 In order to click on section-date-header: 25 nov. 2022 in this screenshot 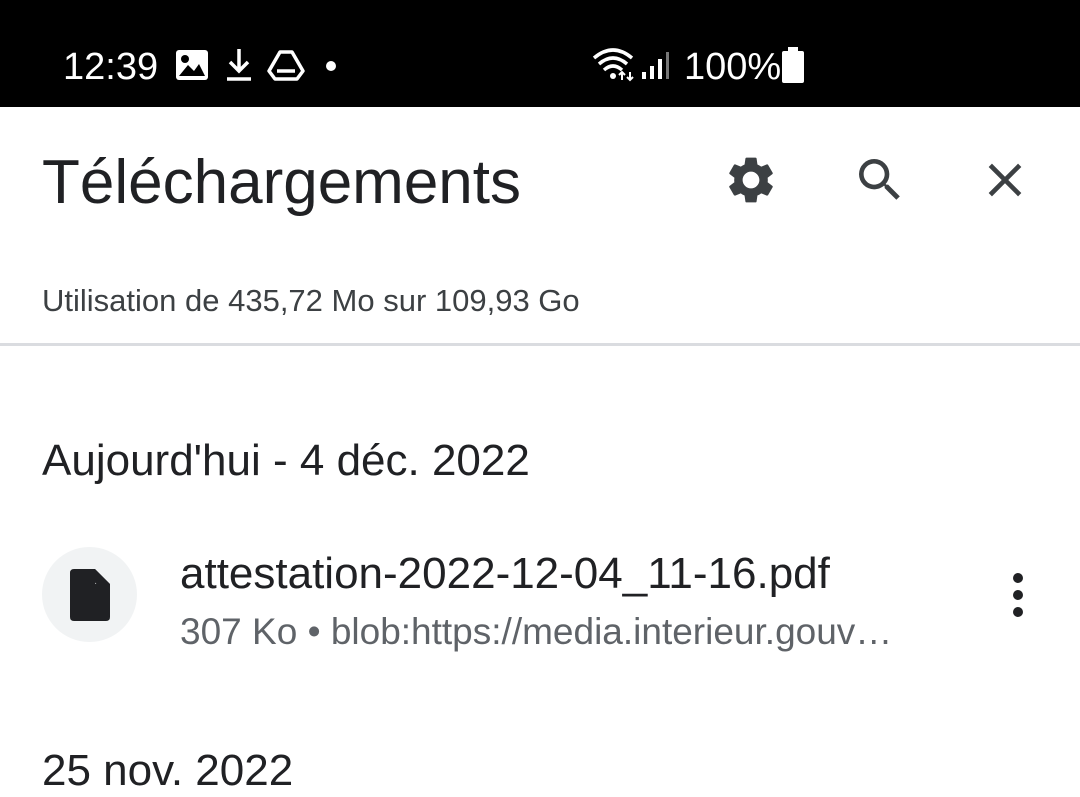, I will do `click(168, 770)`.